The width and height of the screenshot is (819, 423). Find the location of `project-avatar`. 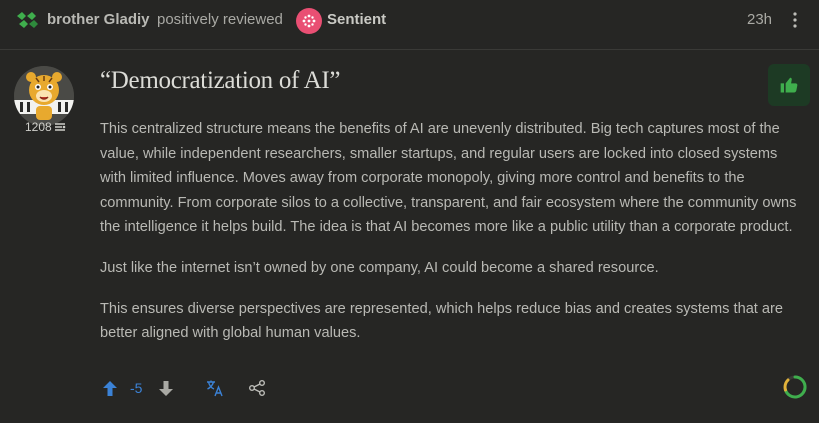

project-avatar is located at coordinates (309, 21).